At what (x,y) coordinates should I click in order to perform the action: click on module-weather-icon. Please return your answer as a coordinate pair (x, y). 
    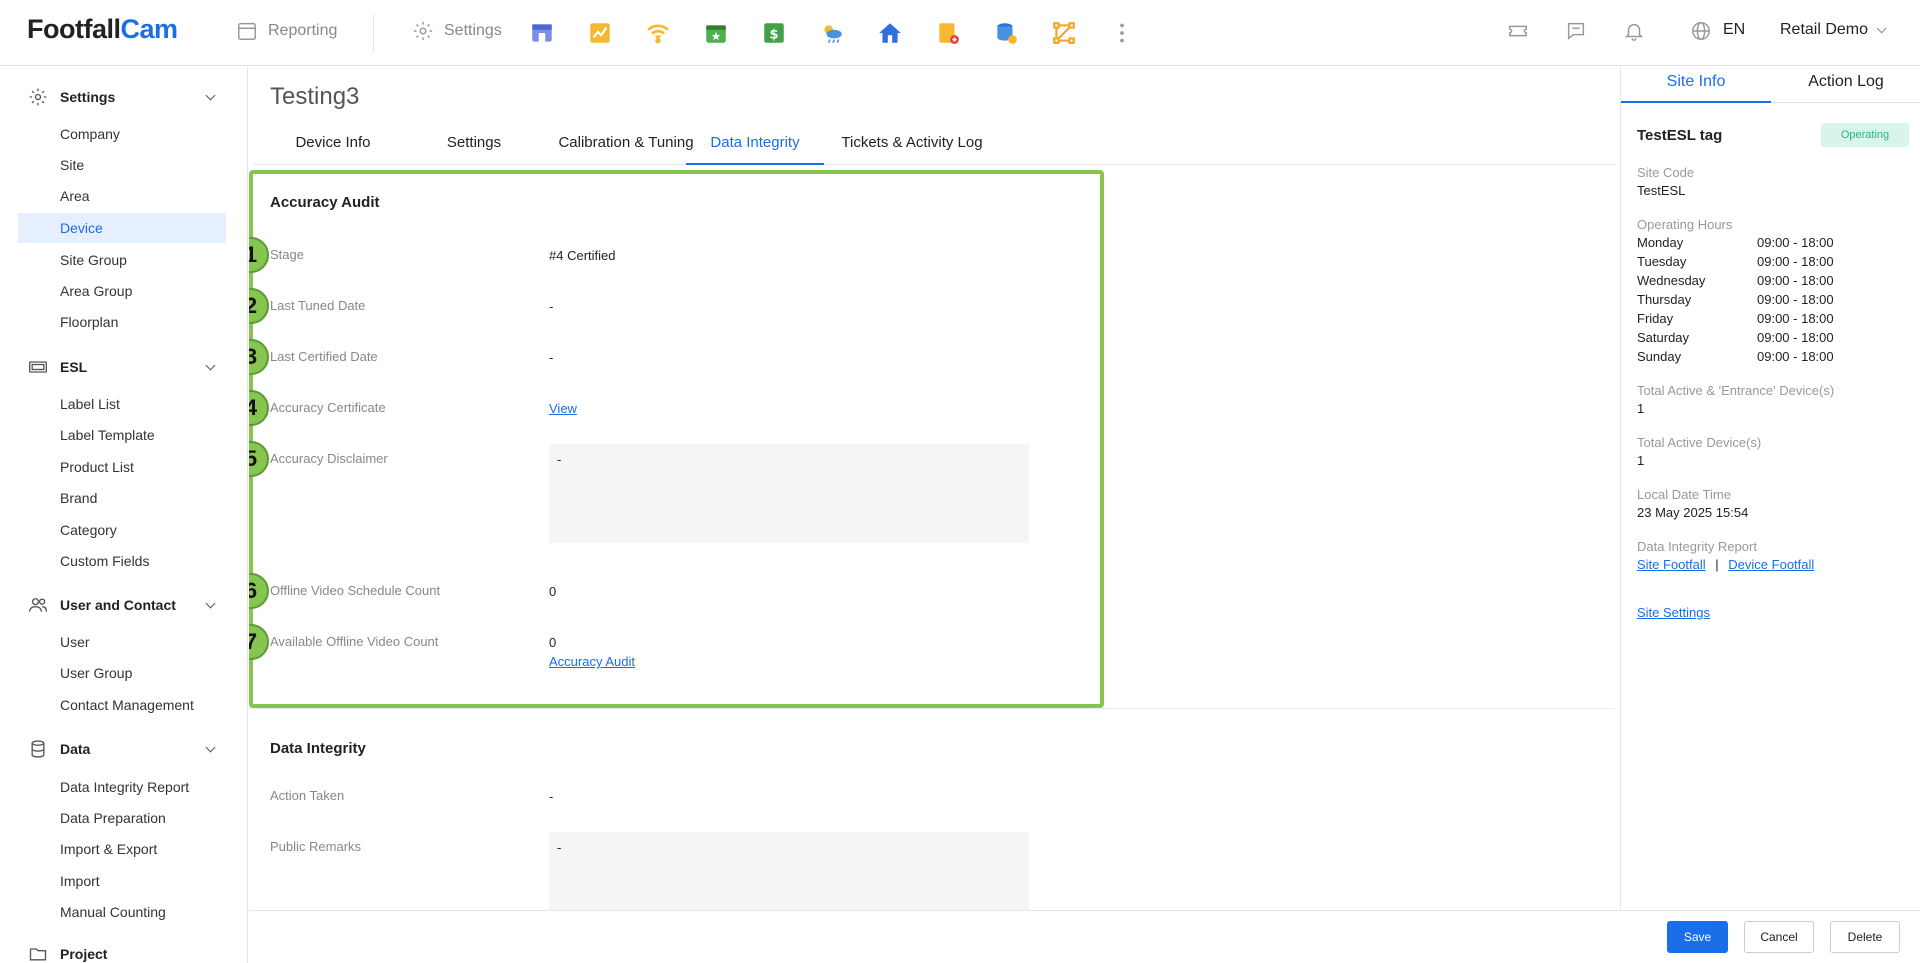
    Looking at the image, I should click on (832, 33).